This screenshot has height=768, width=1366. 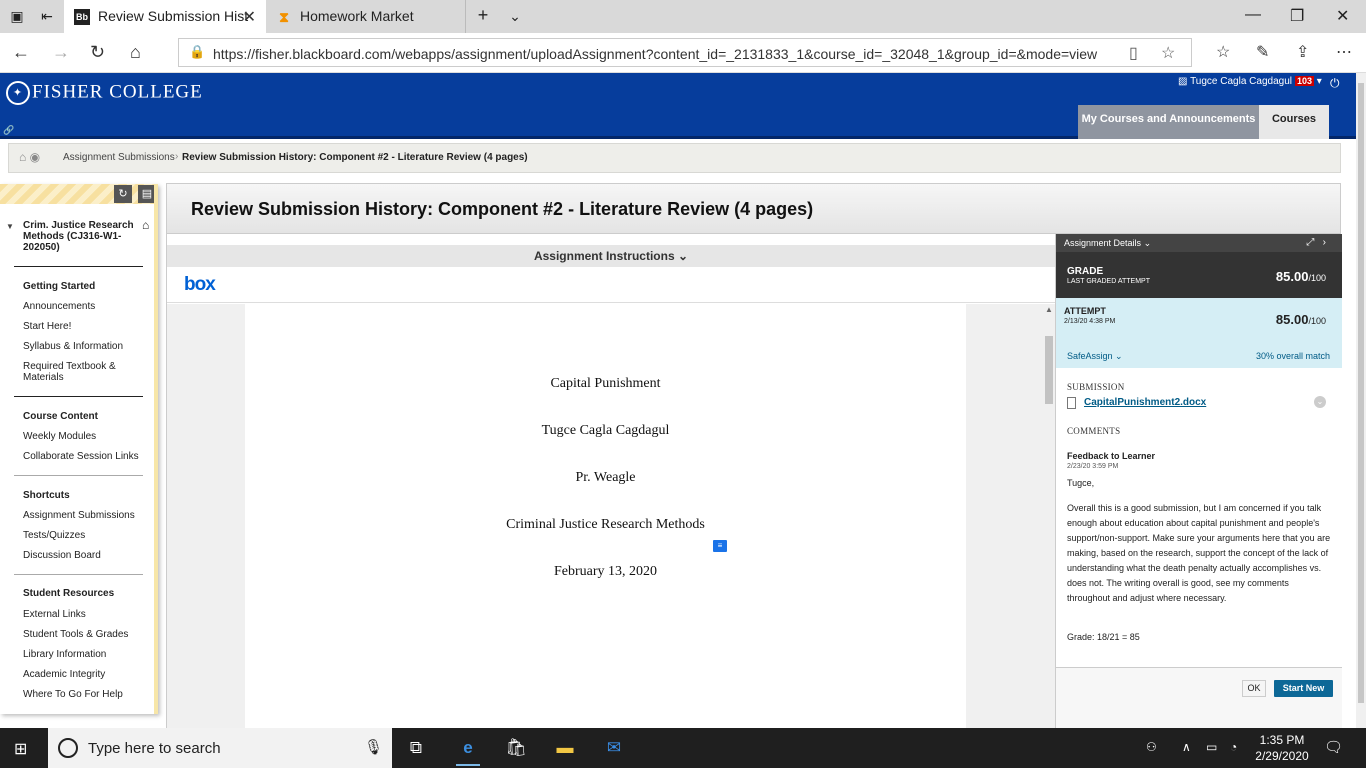 I want to click on course-home-icon: ⌂, so click(x=145, y=225).